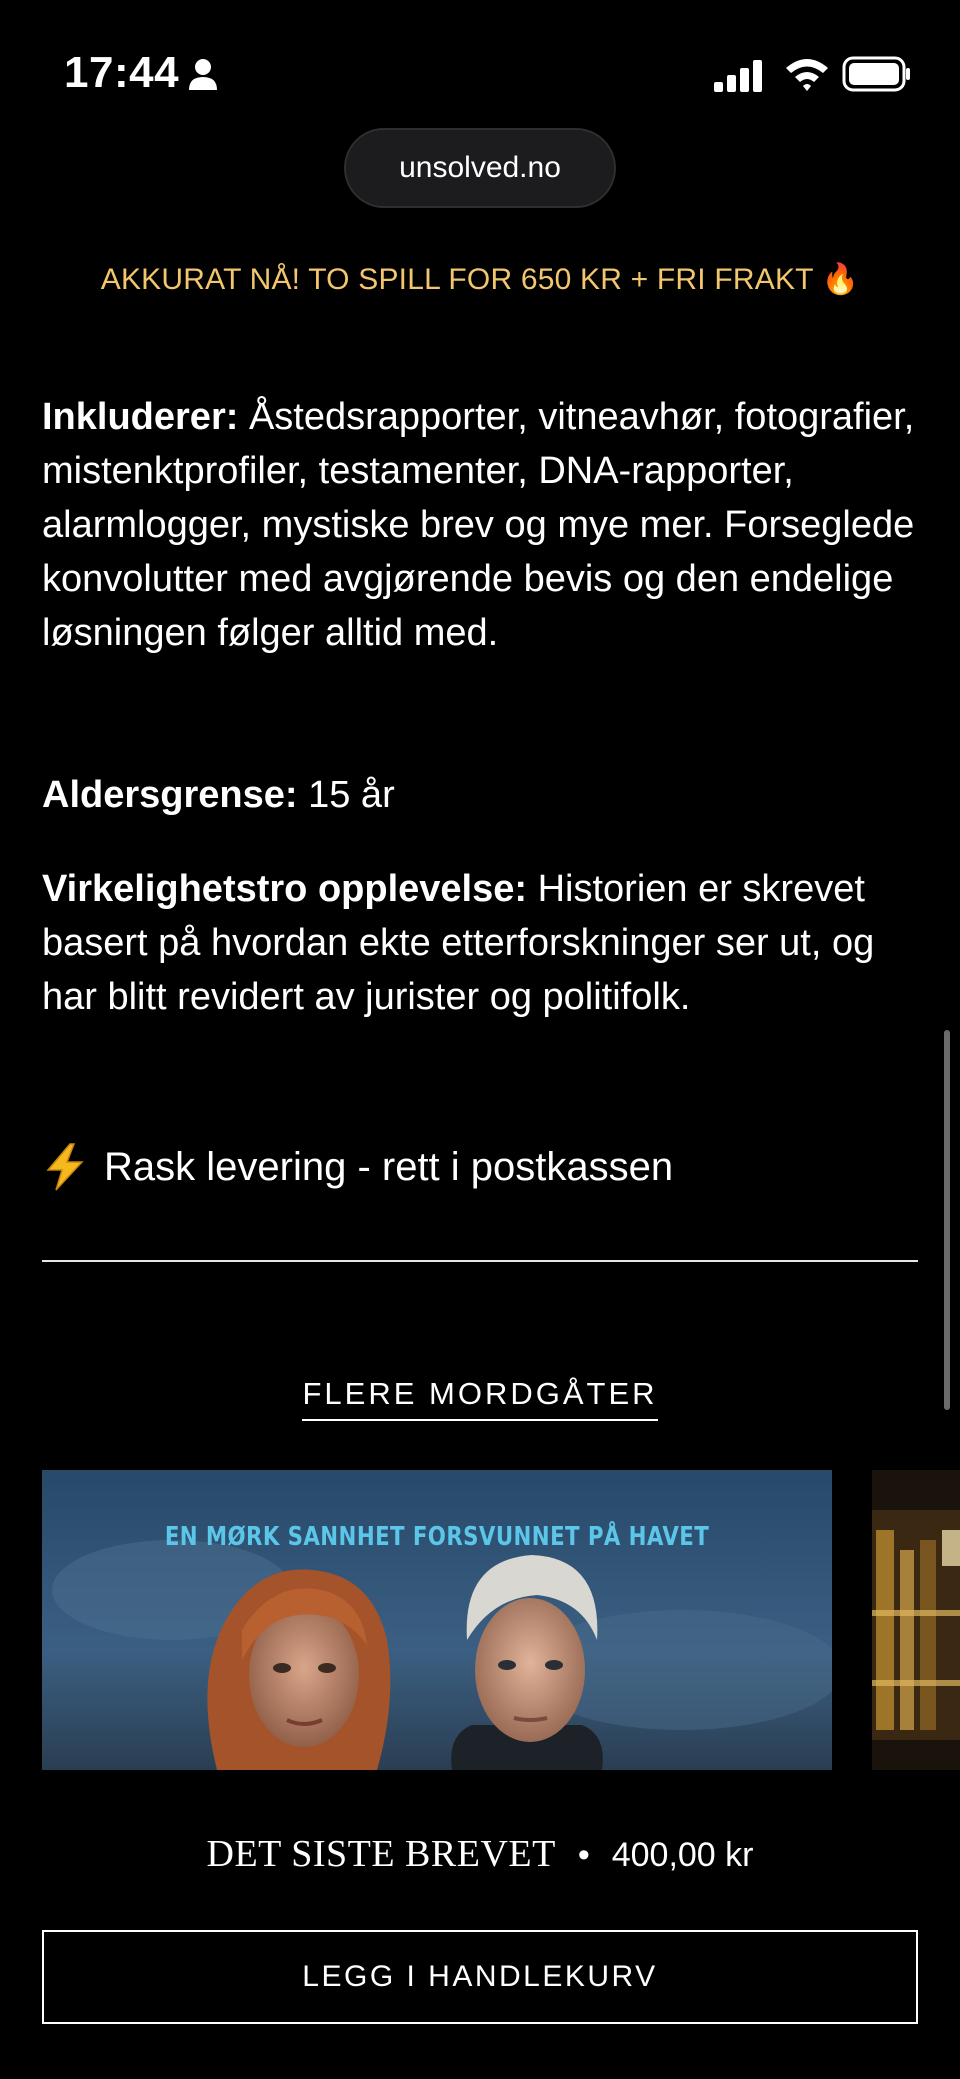 Image resolution: width=960 pixels, height=2079 pixels. Describe the element at coordinates (807, 75) in the screenshot. I see `wifi-icon` at that location.